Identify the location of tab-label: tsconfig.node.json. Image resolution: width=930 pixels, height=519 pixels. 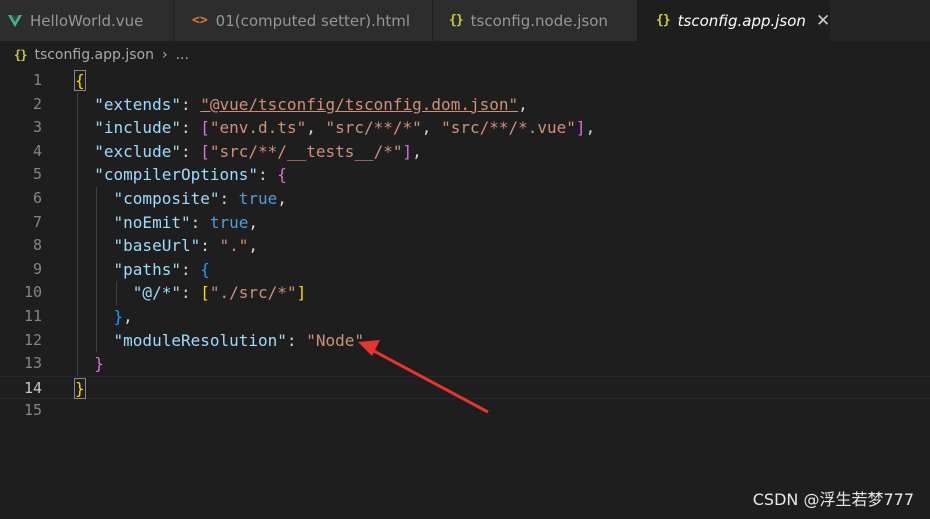
(539, 20).